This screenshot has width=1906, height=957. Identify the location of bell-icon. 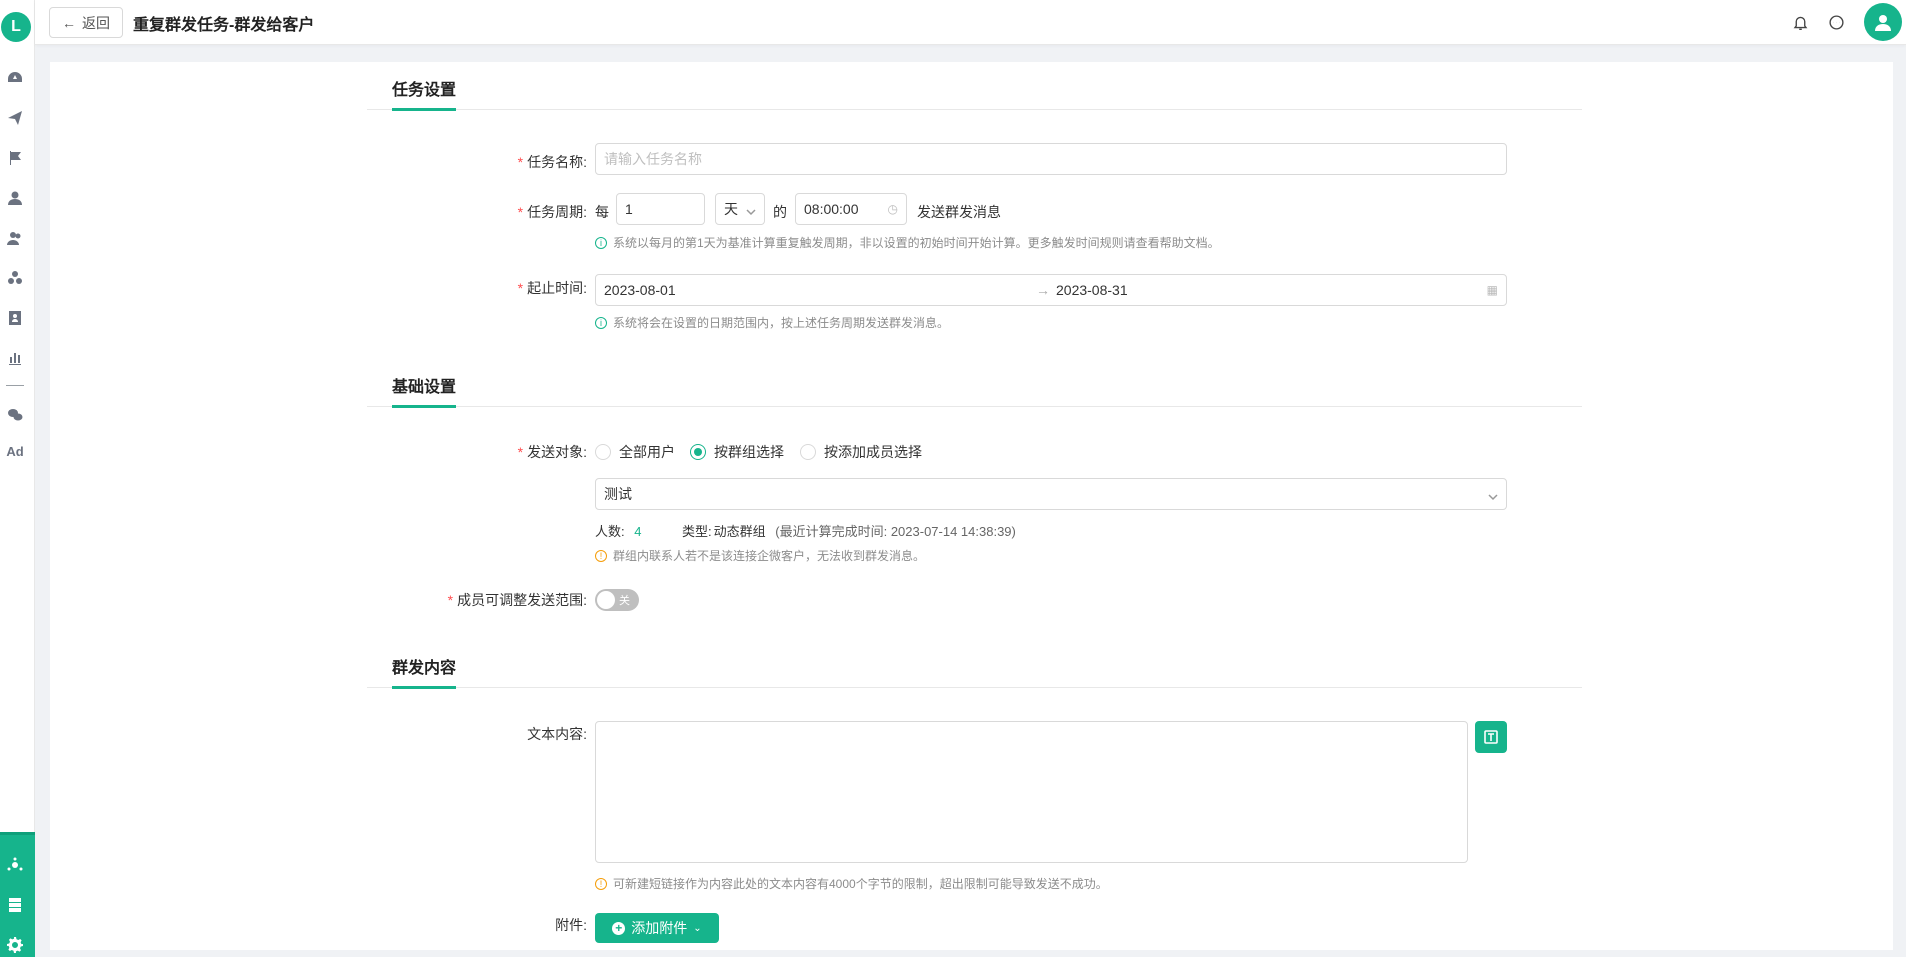
(1800, 22).